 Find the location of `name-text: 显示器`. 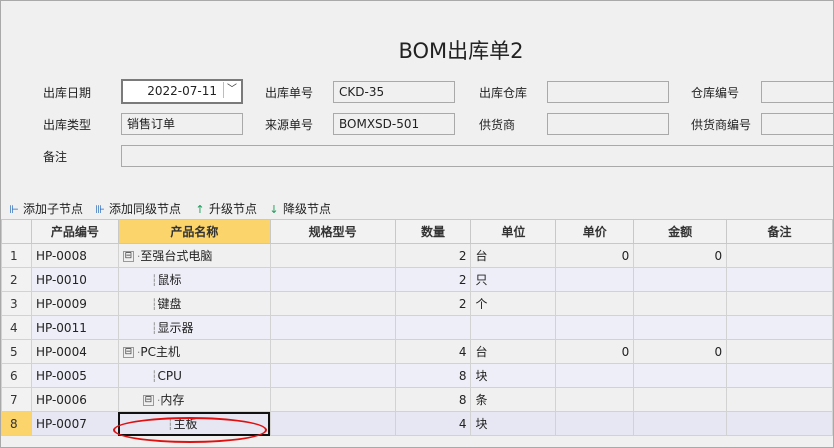

name-text: 显示器 is located at coordinates (175, 328).